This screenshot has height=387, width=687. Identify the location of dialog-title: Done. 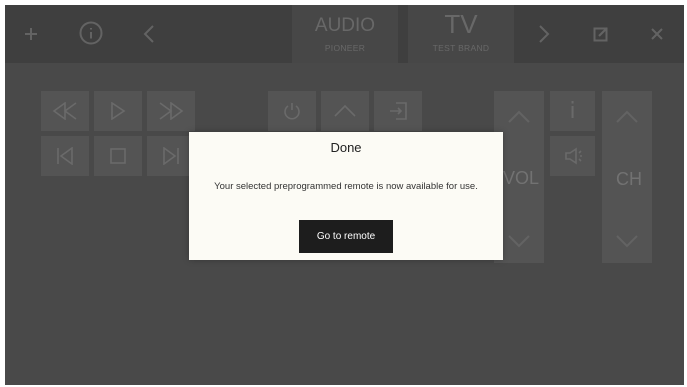
(346, 147).